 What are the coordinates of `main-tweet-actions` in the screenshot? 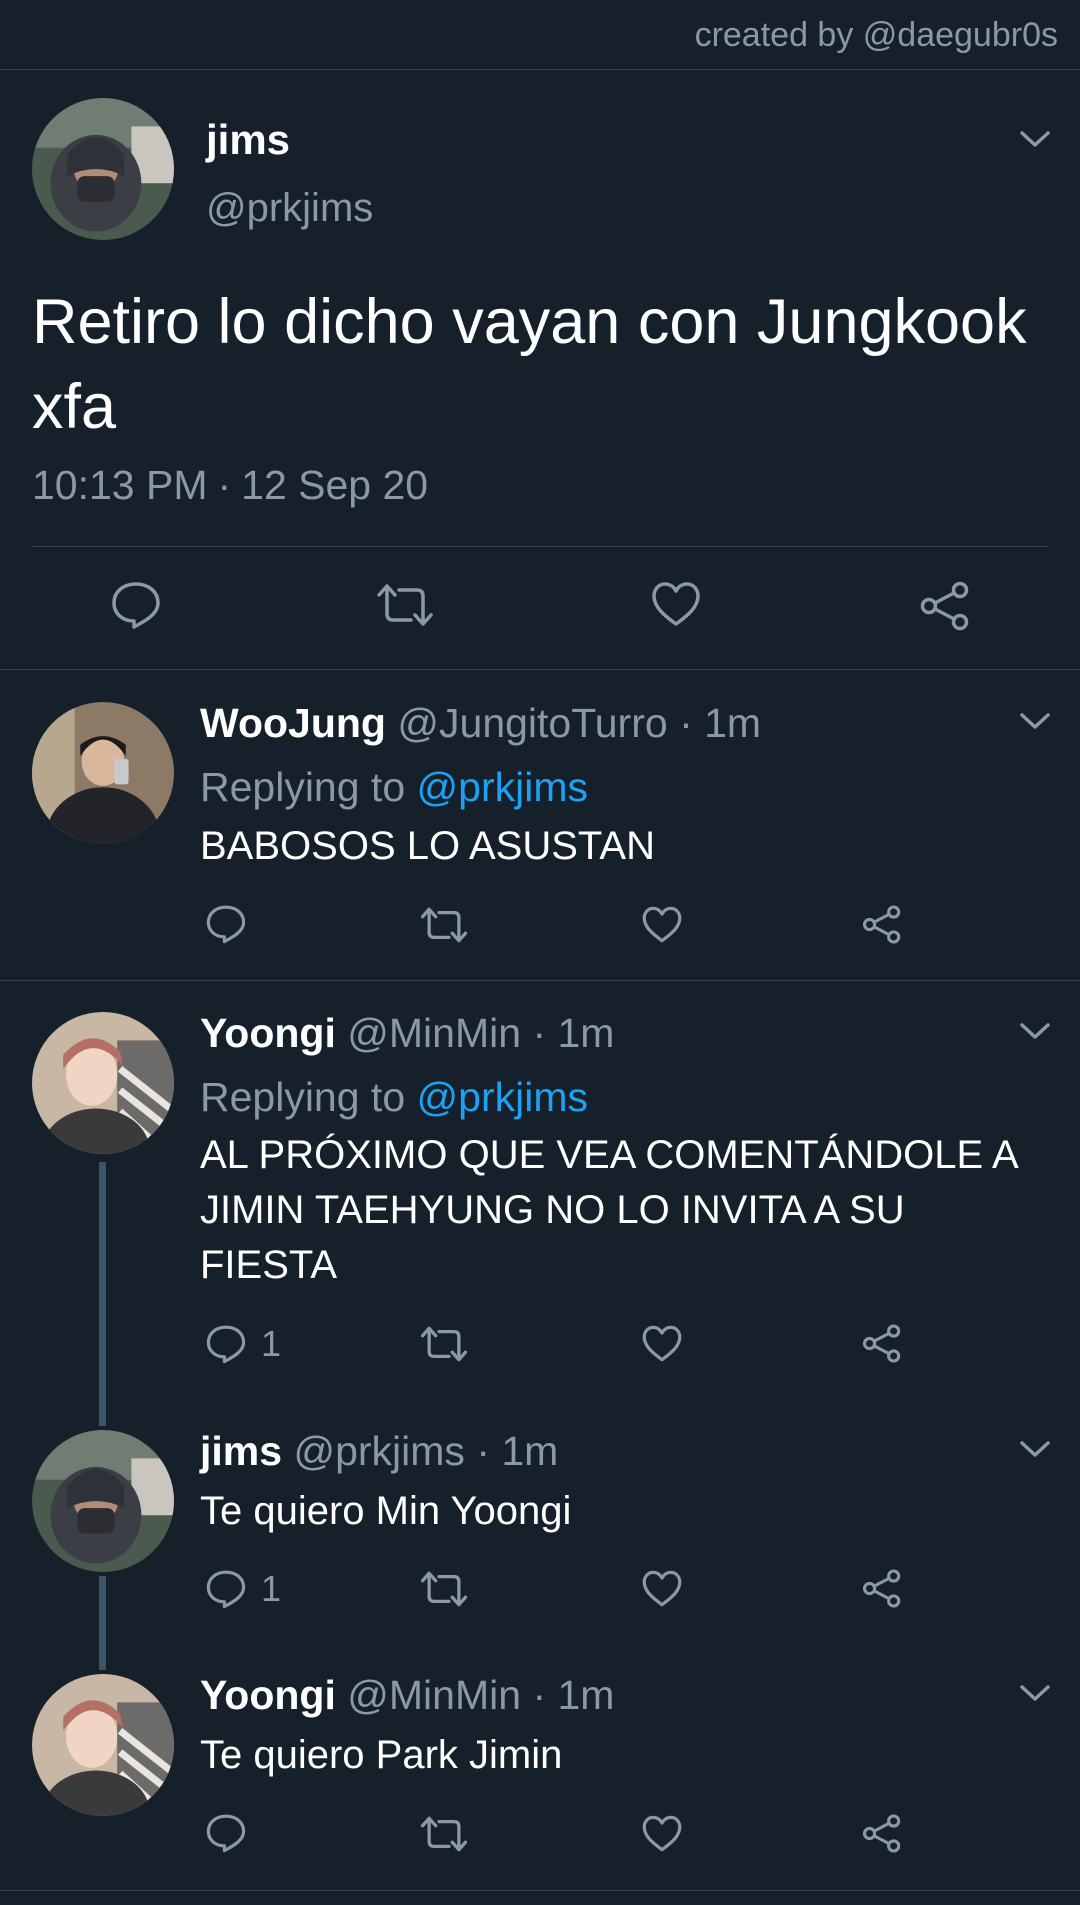 It's located at (540, 607).